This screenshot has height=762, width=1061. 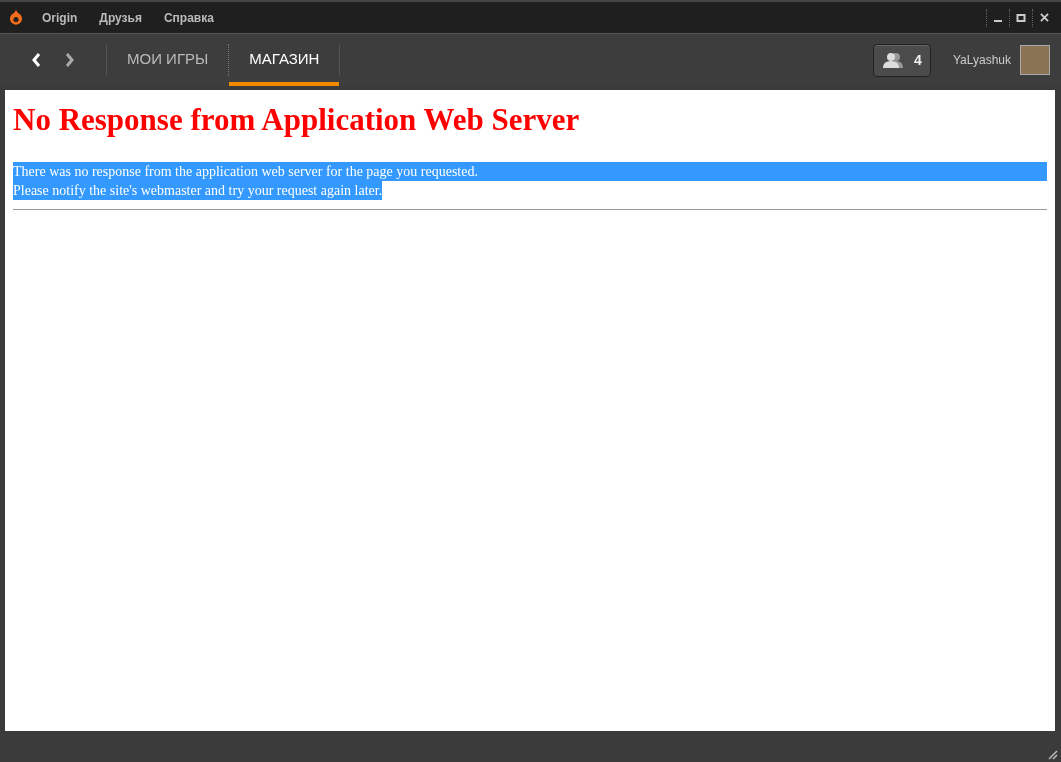 I want to click on menu-item: Справка, so click(x=188, y=17).